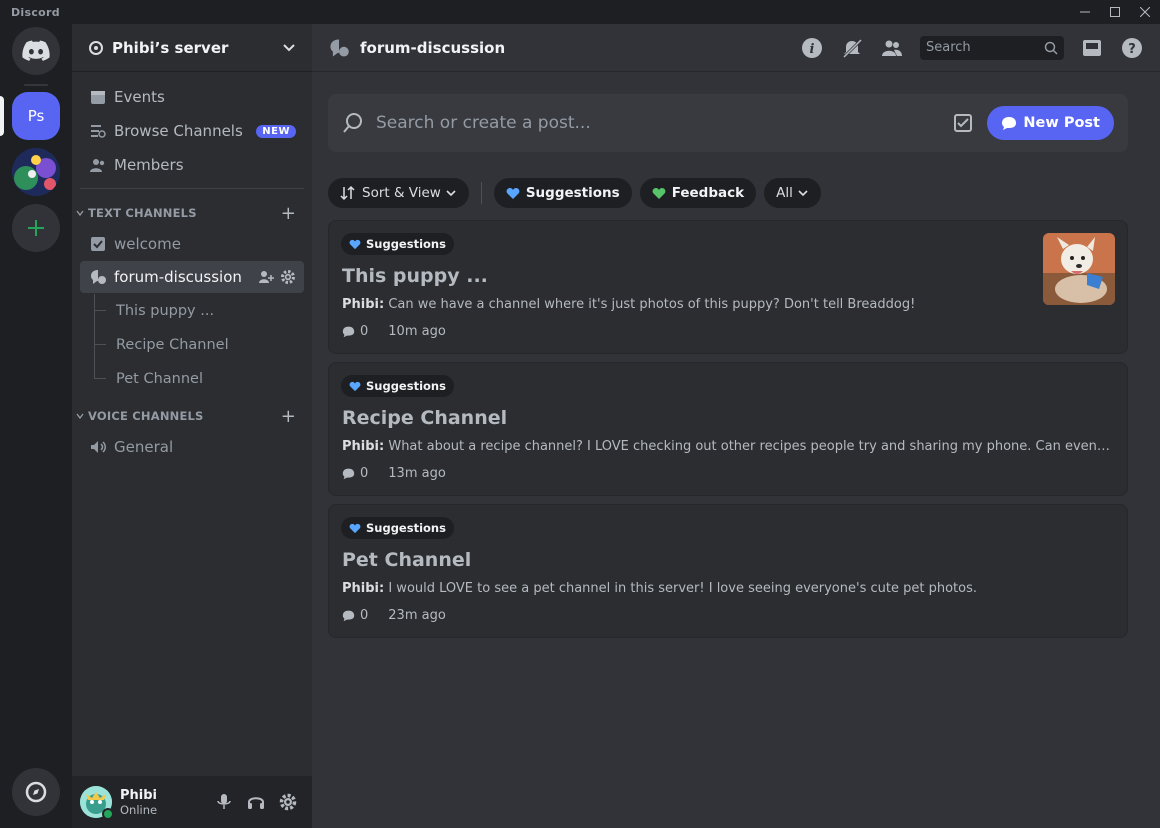 Image resolution: width=1160 pixels, height=828 pixels. I want to click on members-icon, so click(98, 165).